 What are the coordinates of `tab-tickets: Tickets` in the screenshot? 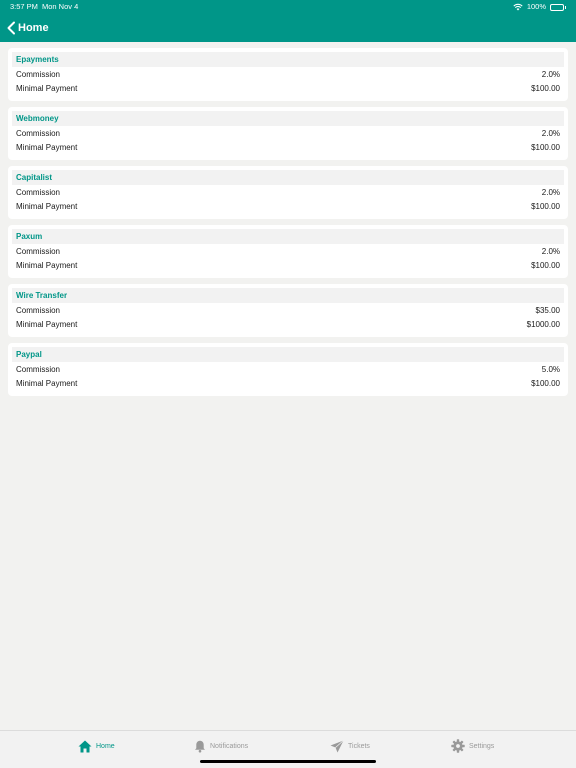 It's located at (350, 746).